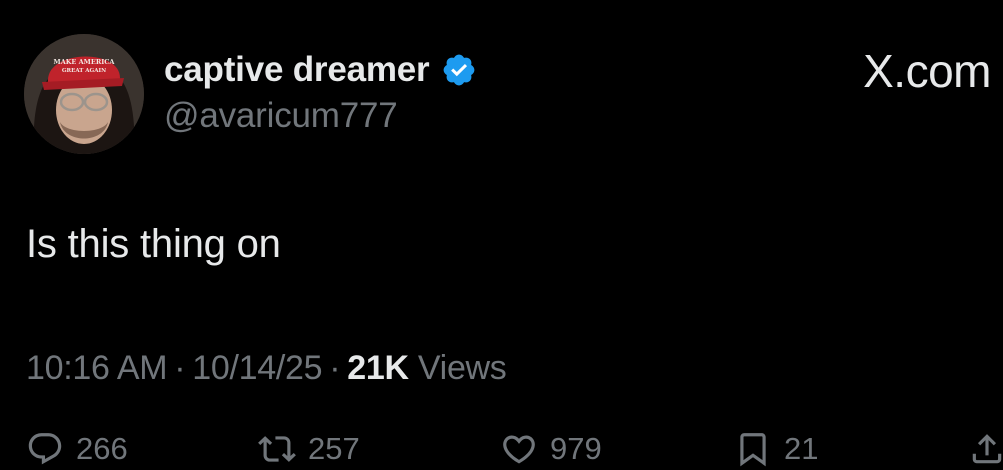 This screenshot has height=470, width=1003. What do you see at coordinates (320, 116) in the screenshot?
I see `author-handle: @avaricum777` at bounding box center [320, 116].